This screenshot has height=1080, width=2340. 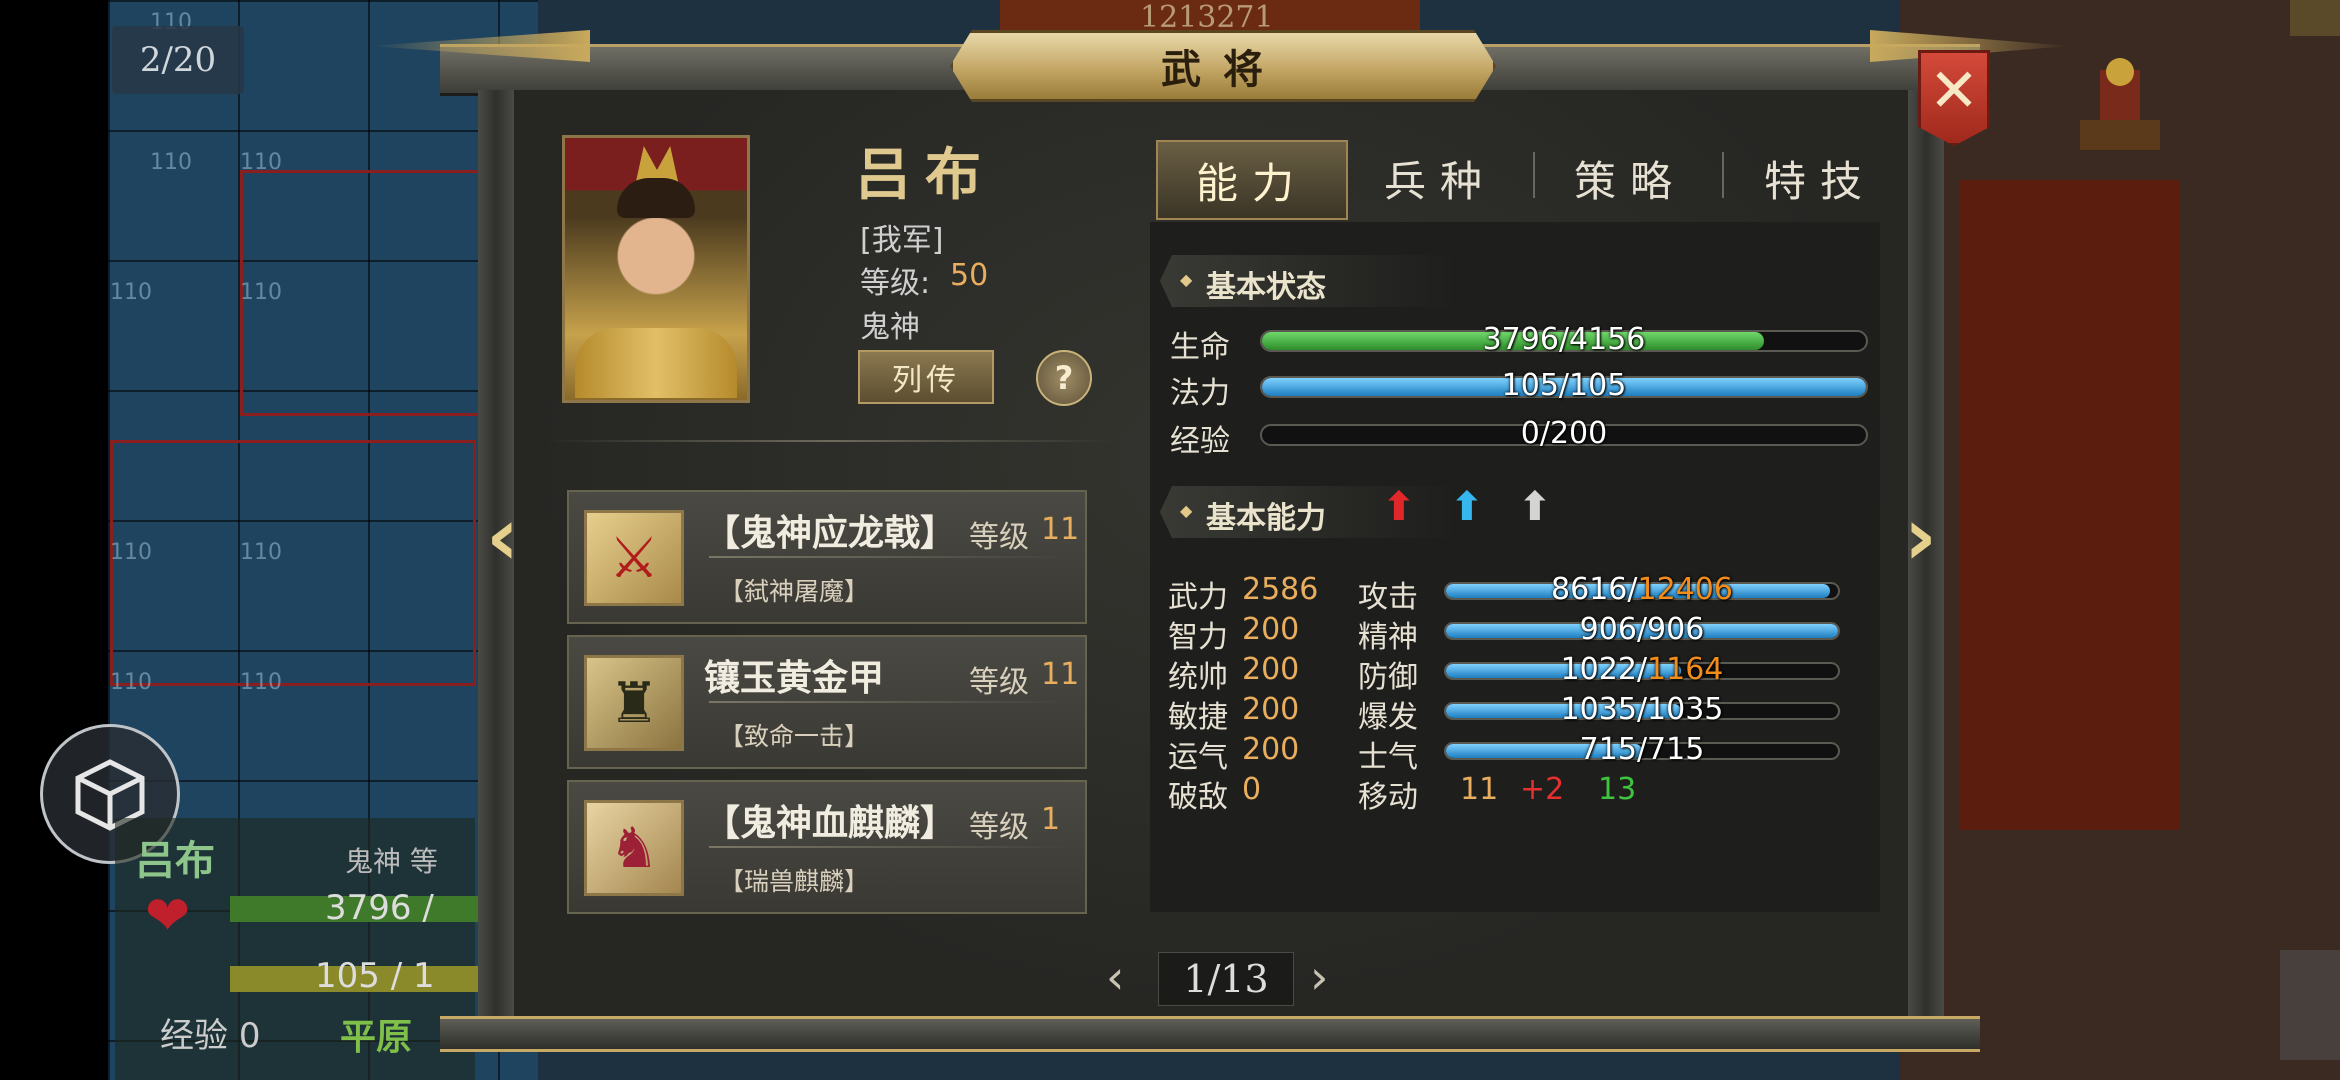 What do you see at coordinates (1617, 789) in the screenshot?
I see `move-total: 13` at bounding box center [1617, 789].